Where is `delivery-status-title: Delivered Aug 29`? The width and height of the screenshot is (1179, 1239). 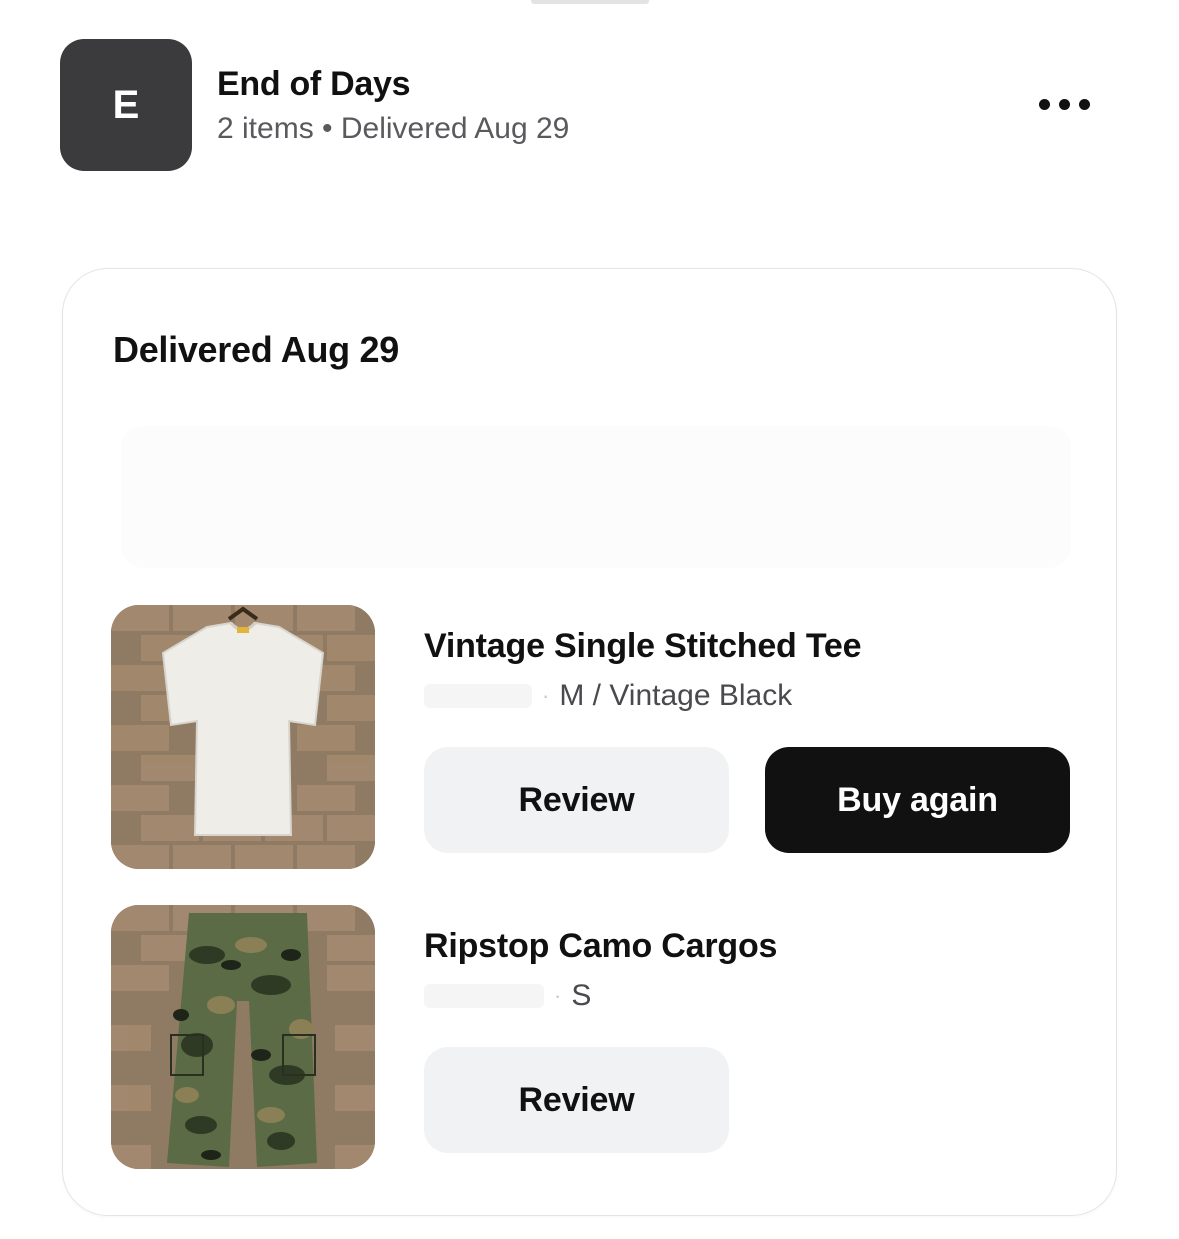
delivery-status-title: Delivered Aug 29 is located at coordinates (256, 349).